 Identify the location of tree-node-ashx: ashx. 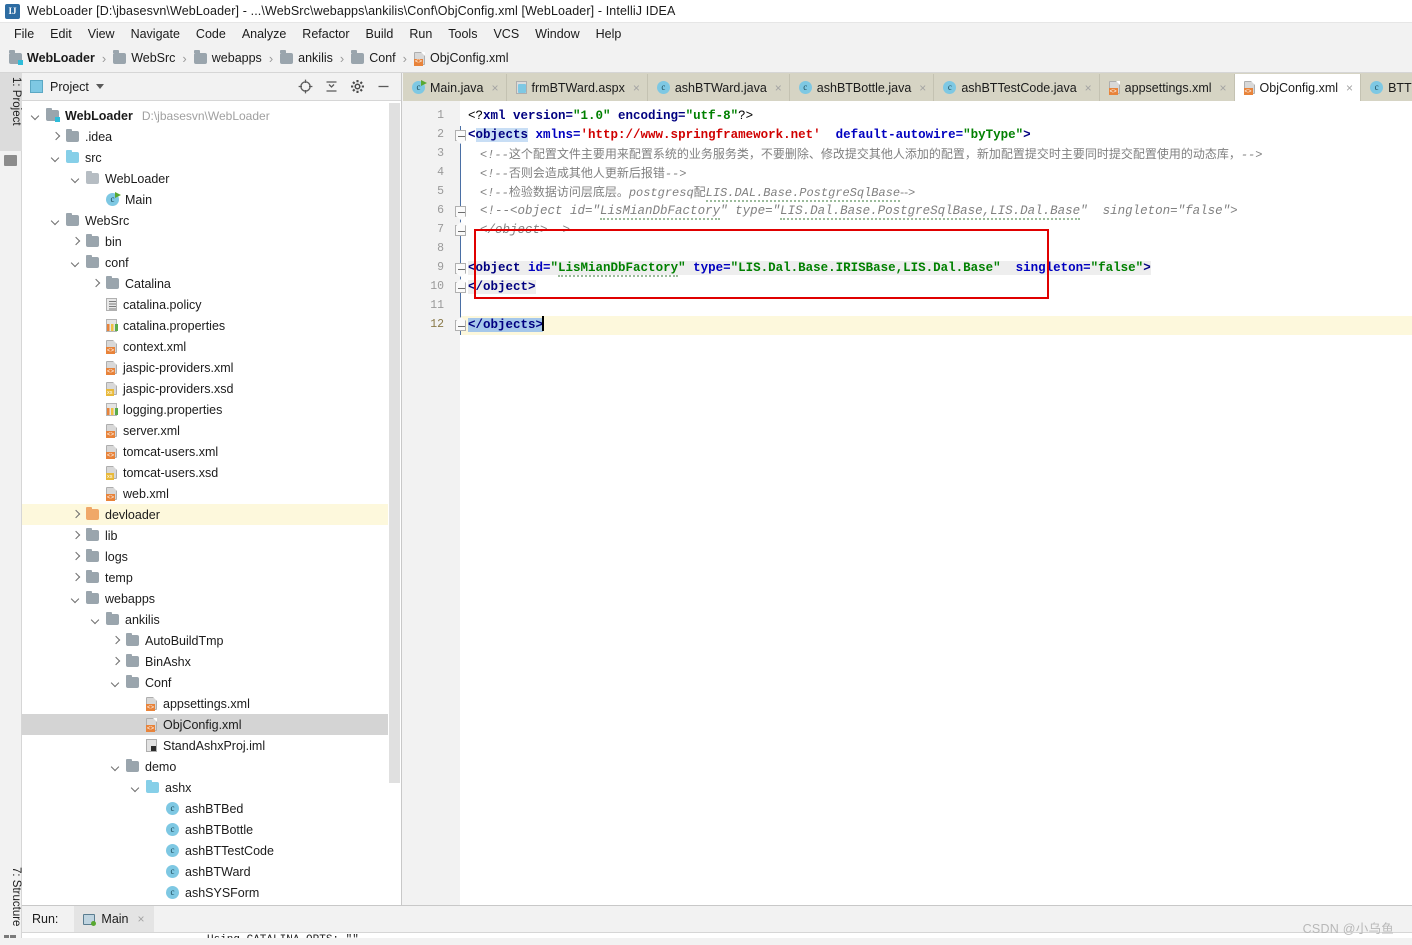
(211, 787).